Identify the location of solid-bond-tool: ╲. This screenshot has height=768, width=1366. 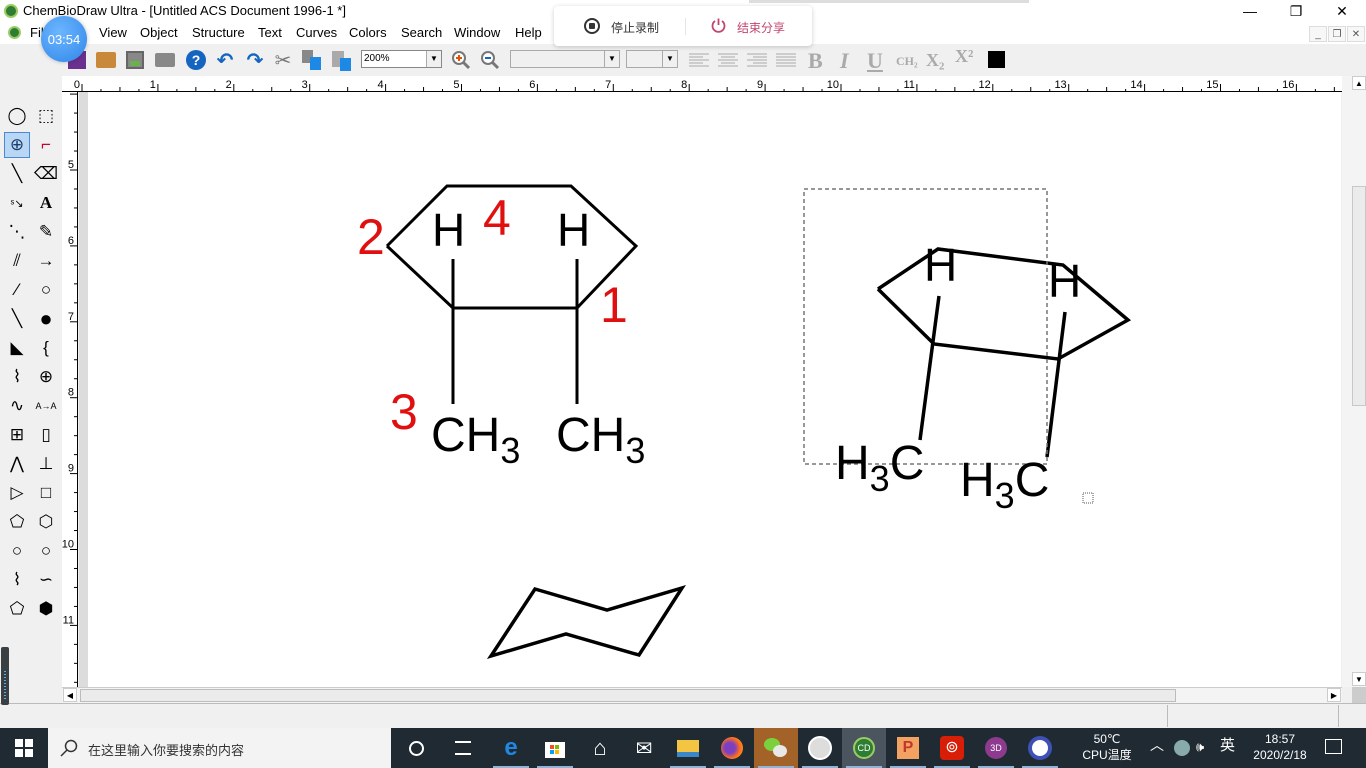
(17, 174).